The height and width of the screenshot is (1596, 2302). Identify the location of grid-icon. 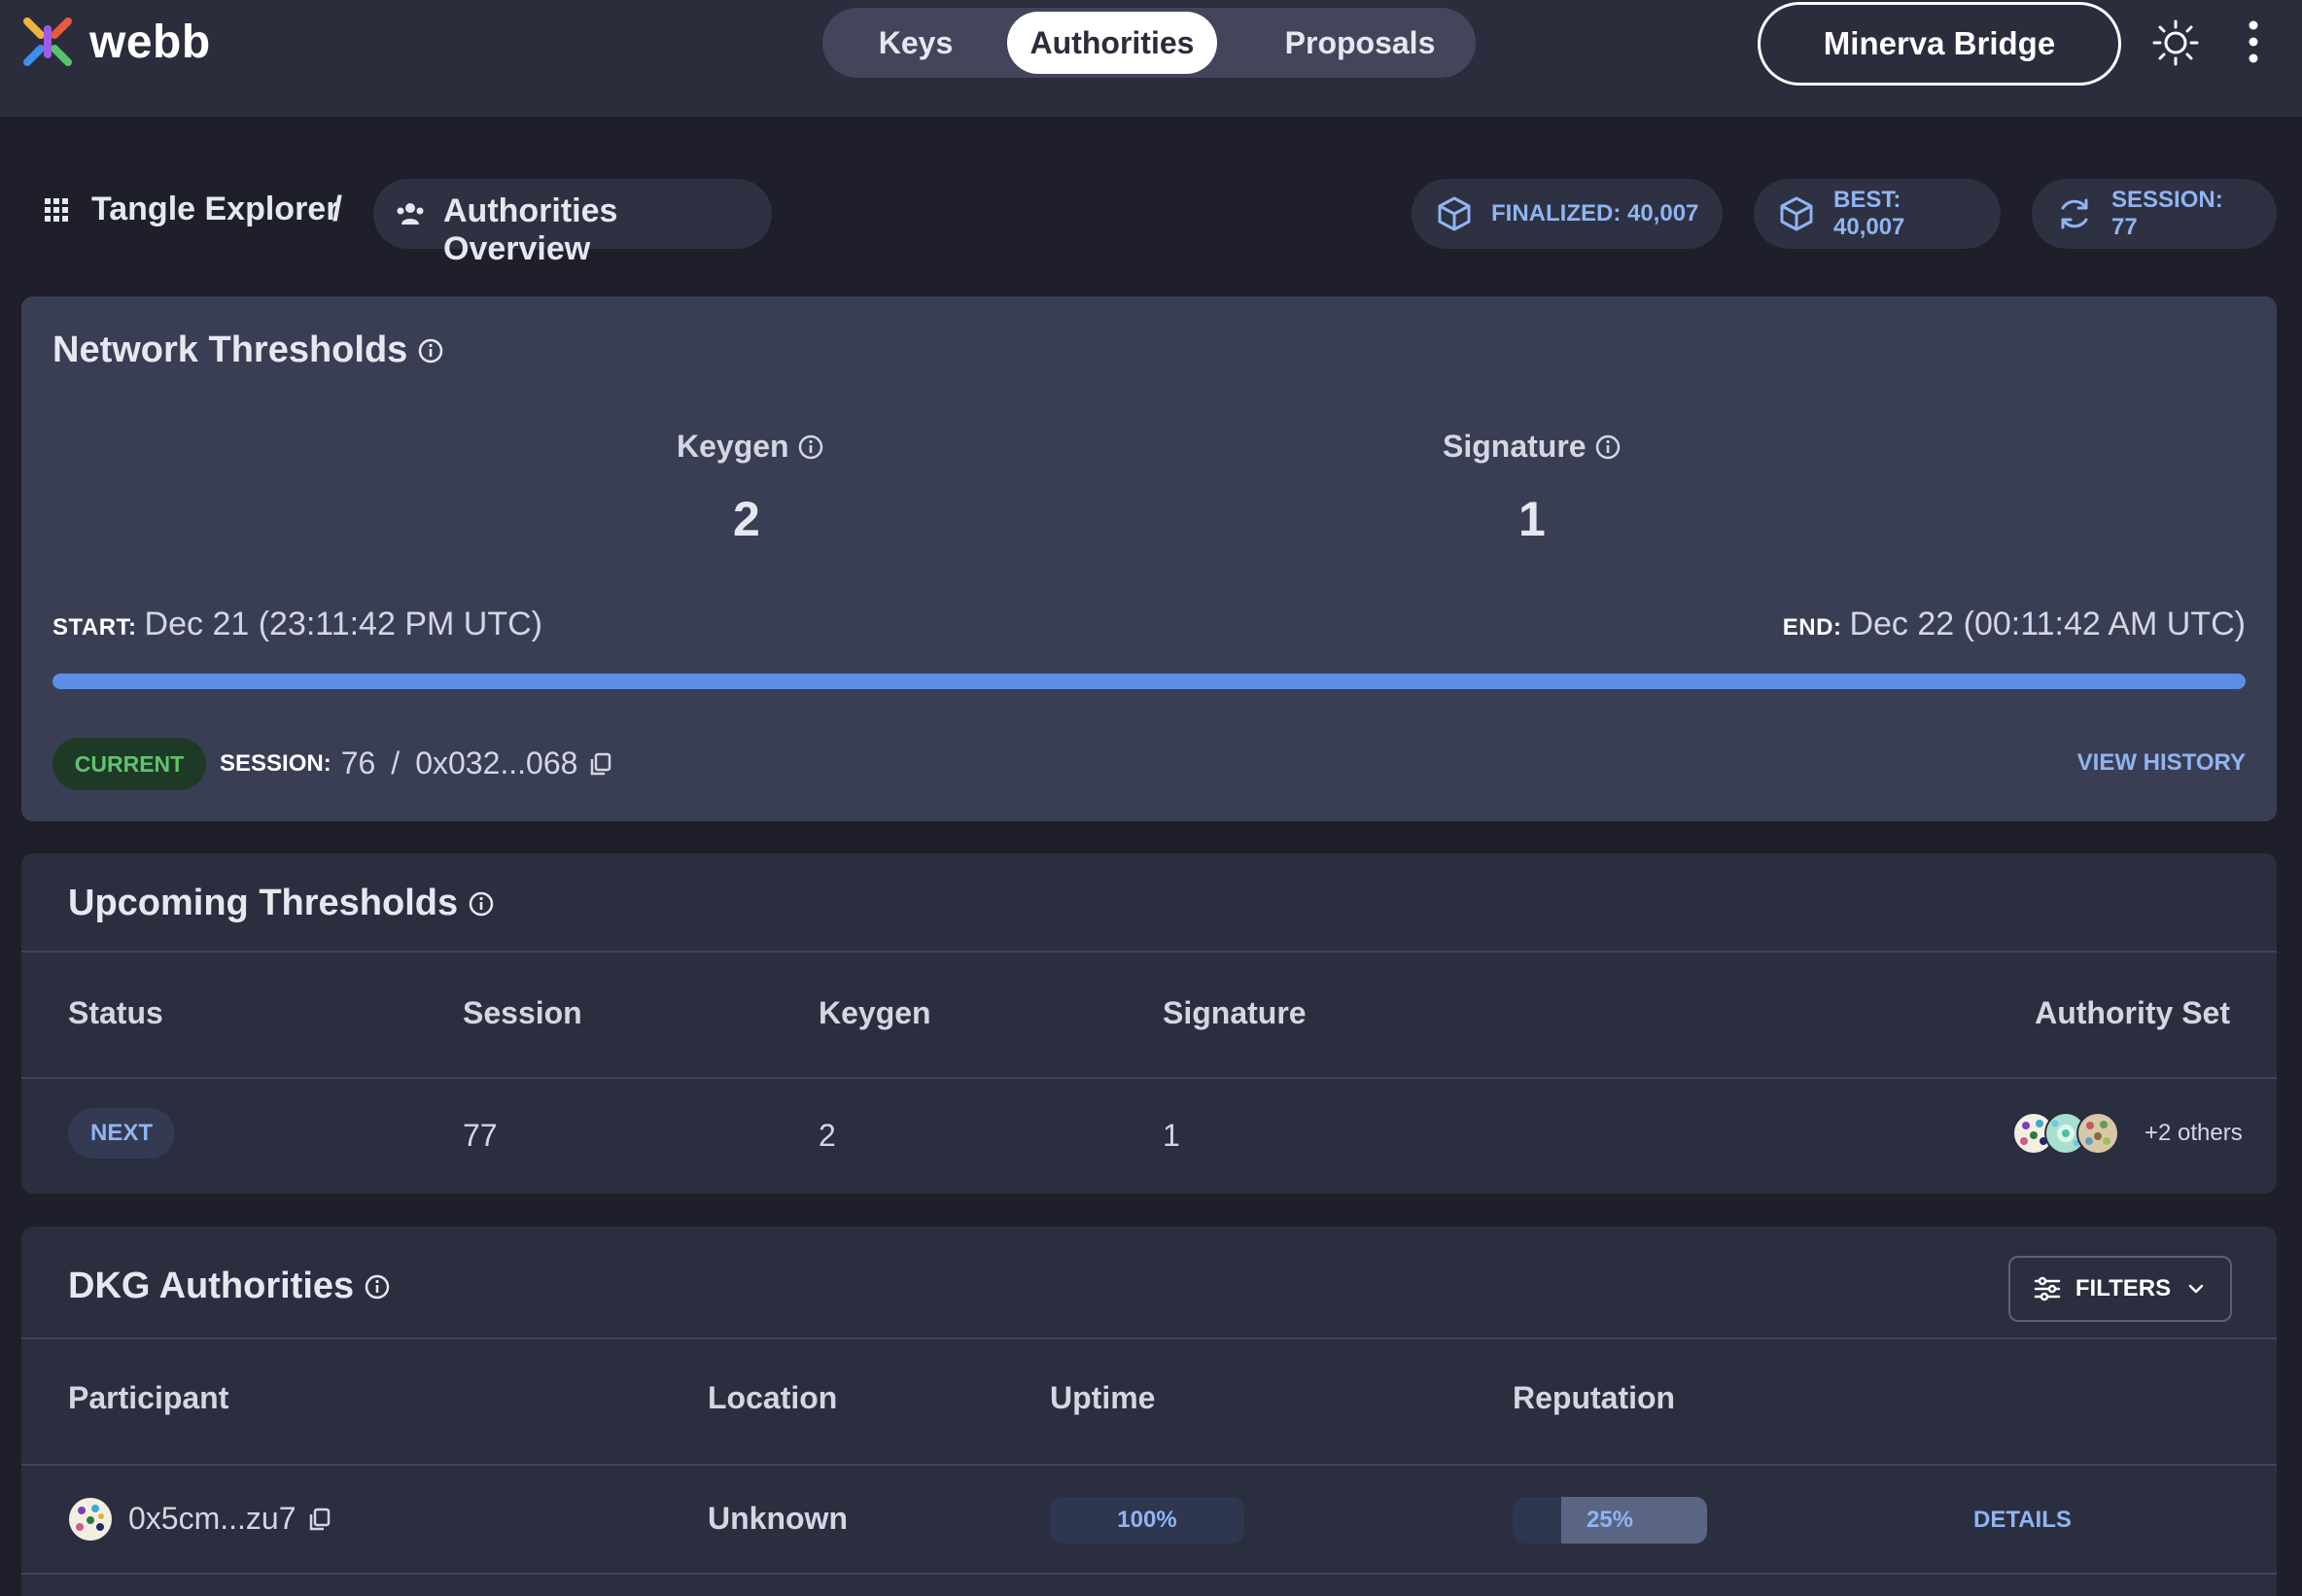
(56, 210).